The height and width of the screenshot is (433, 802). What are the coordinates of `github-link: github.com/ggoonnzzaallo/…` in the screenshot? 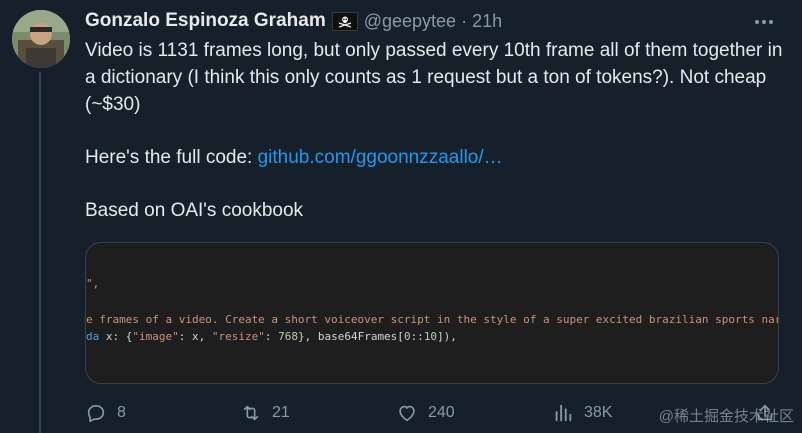 It's located at (380, 157).